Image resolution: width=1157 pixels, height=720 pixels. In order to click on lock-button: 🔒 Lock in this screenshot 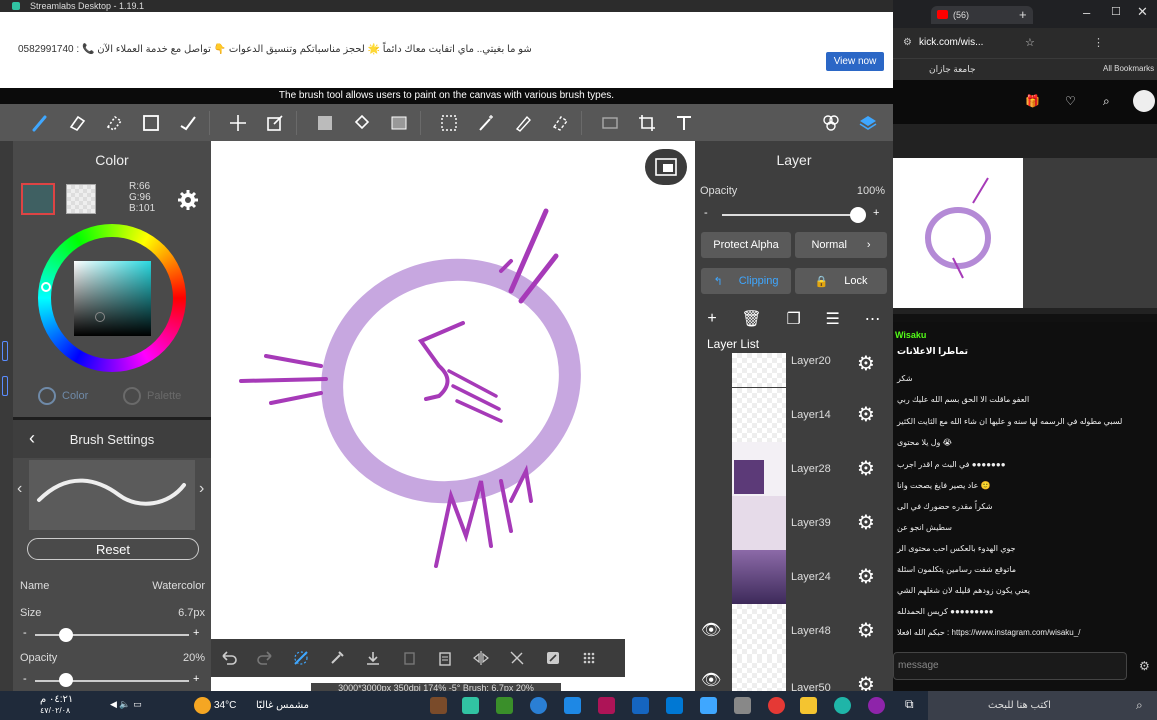, I will do `click(841, 281)`.